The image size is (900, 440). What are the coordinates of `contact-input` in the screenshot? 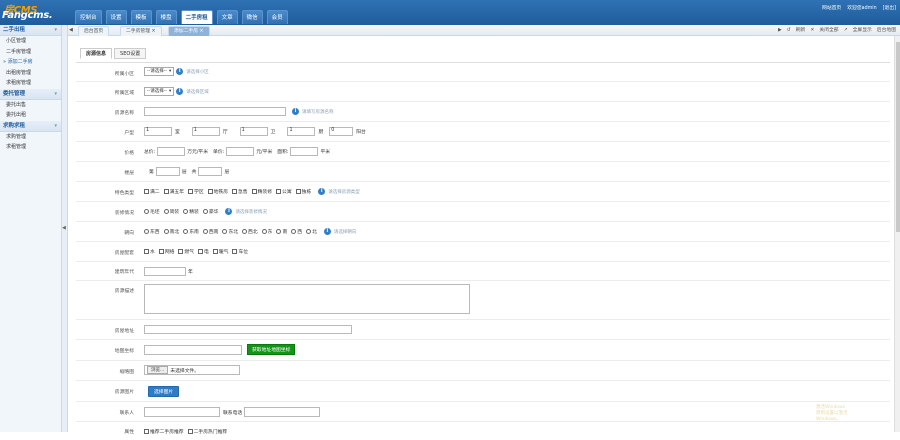 It's located at (182, 412).